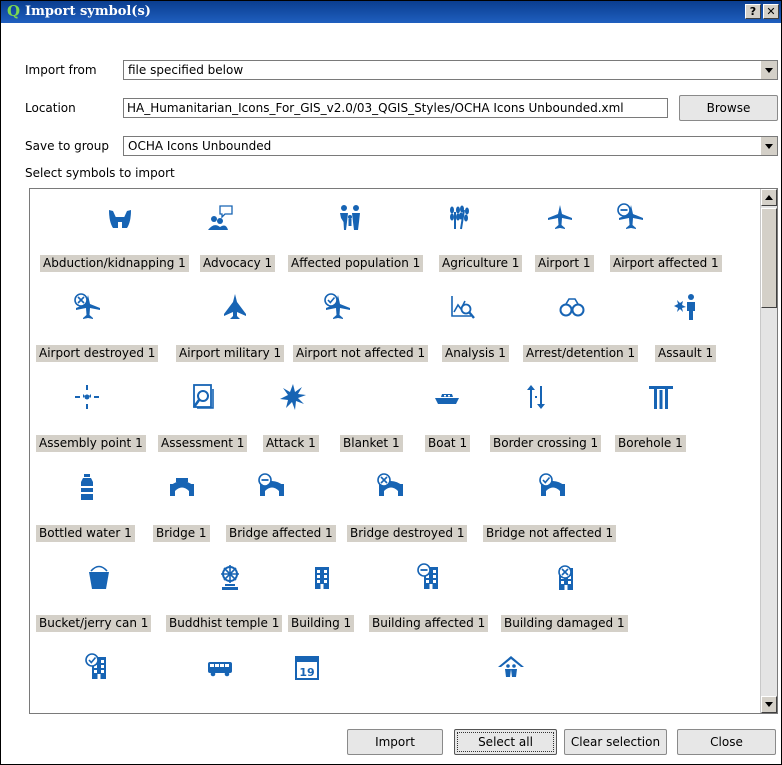 Image resolution: width=782 pixels, height=765 pixels. What do you see at coordinates (429, 623) in the screenshot?
I see `symbol-label: Building affected 1` at bounding box center [429, 623].